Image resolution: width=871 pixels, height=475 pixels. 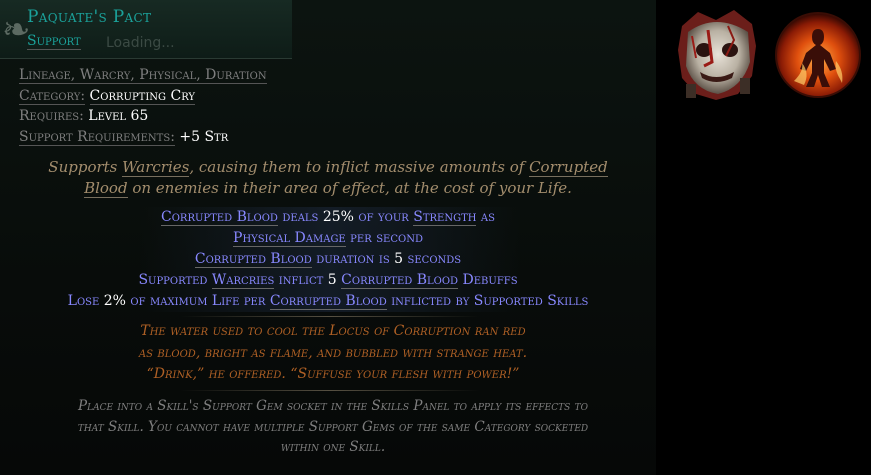 I want to click on requires-label: Requires:, so click(x=51, y=116).